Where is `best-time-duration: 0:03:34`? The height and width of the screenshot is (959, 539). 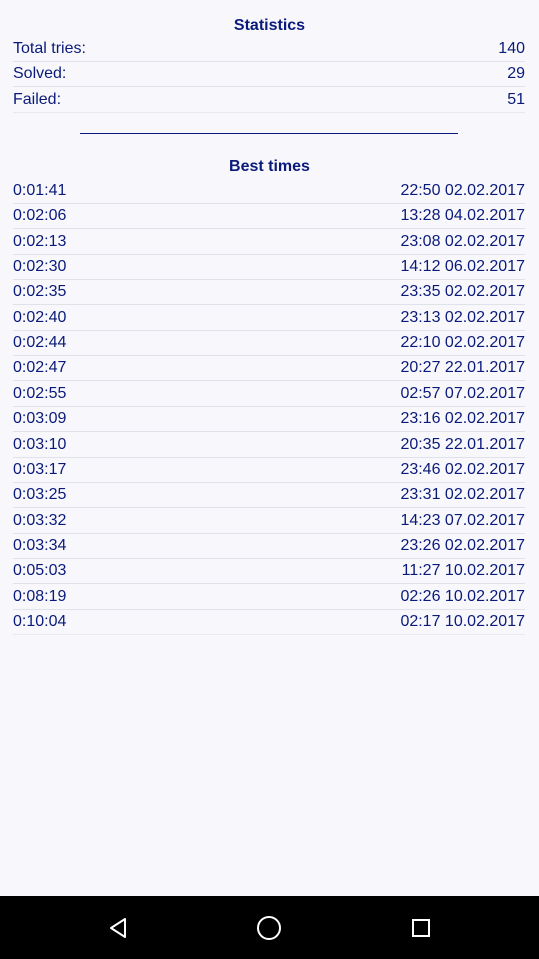 best-time-duration: 0:03:34 is located at coordinates (40, 545).